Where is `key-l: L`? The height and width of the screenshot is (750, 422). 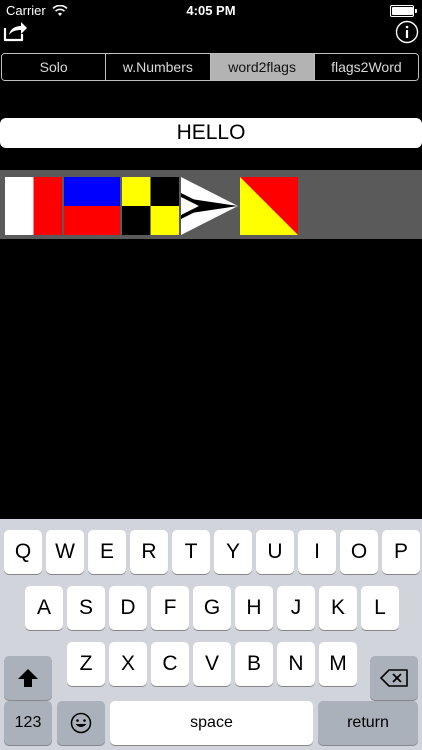 key-l: L is located at coordinates (380, 608).